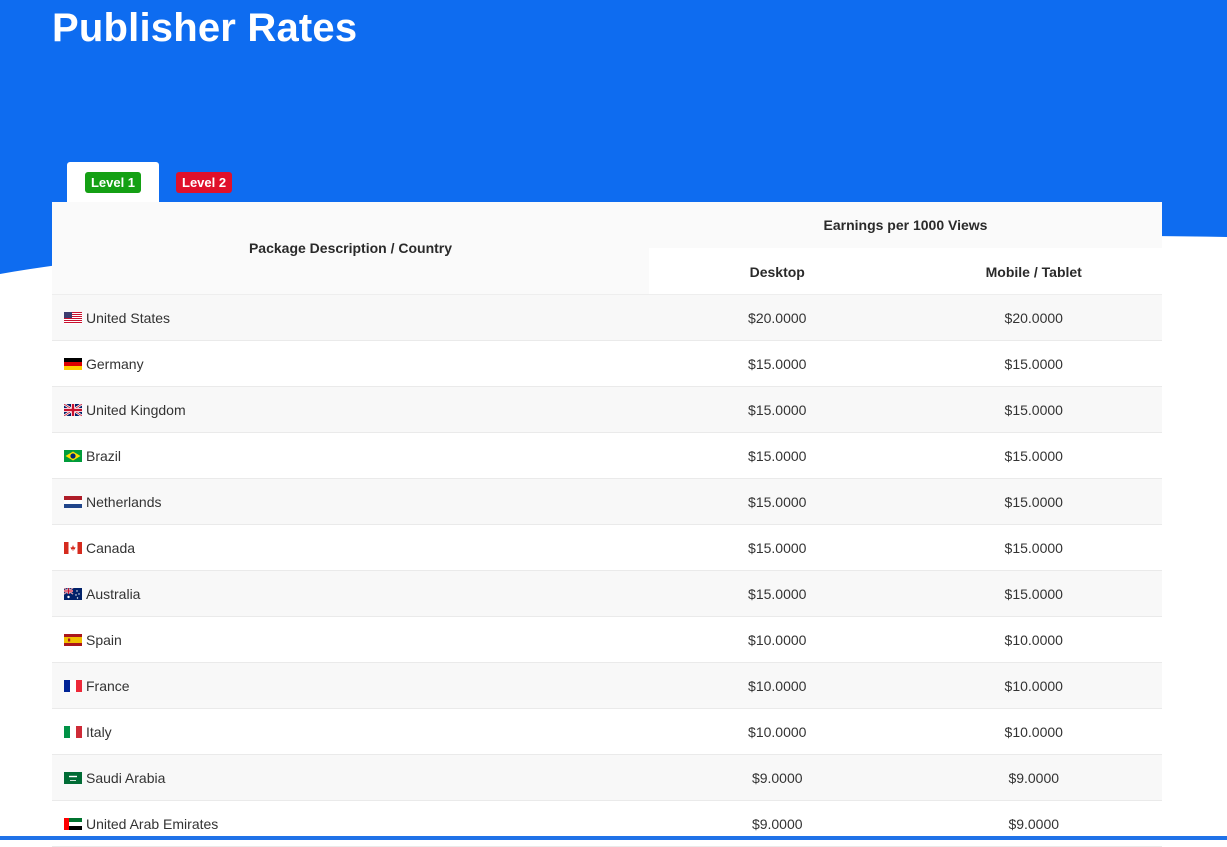 This screenshot has width=1227, height=847. I want to click on table-row: United Kingdom $15.0000 $15.0000, so click(607, 409).